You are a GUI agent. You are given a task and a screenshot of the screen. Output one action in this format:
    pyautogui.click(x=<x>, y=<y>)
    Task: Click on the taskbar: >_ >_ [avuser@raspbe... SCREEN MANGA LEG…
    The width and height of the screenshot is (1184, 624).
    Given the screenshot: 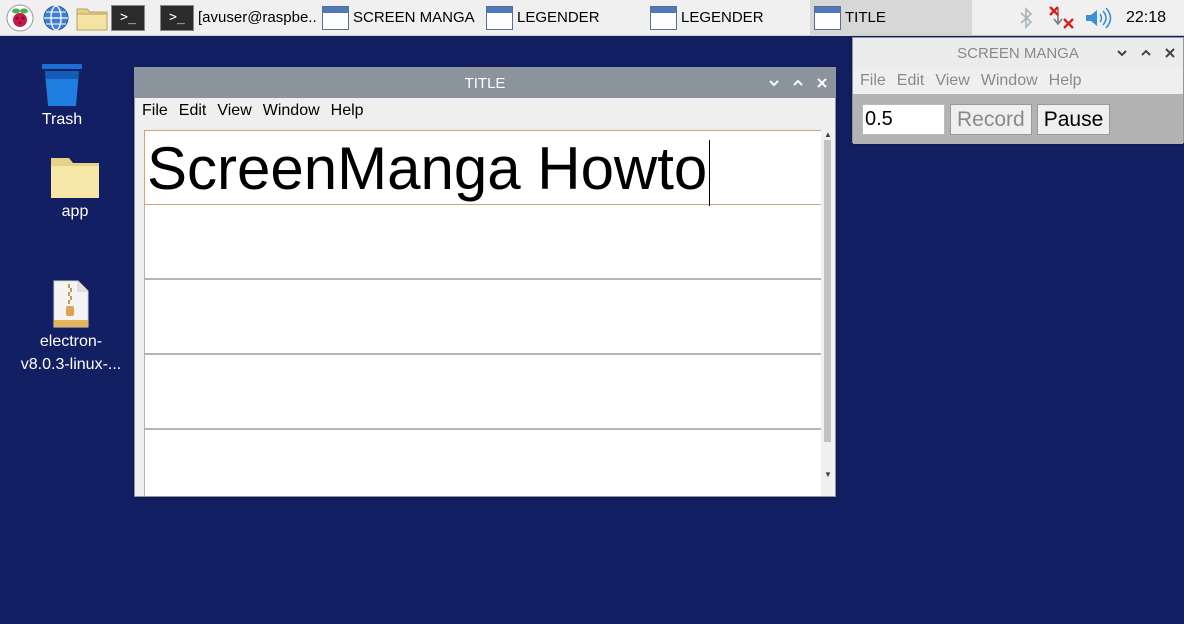 What is the action you would take?
    pyautogui.click(x=592, y=18)
    